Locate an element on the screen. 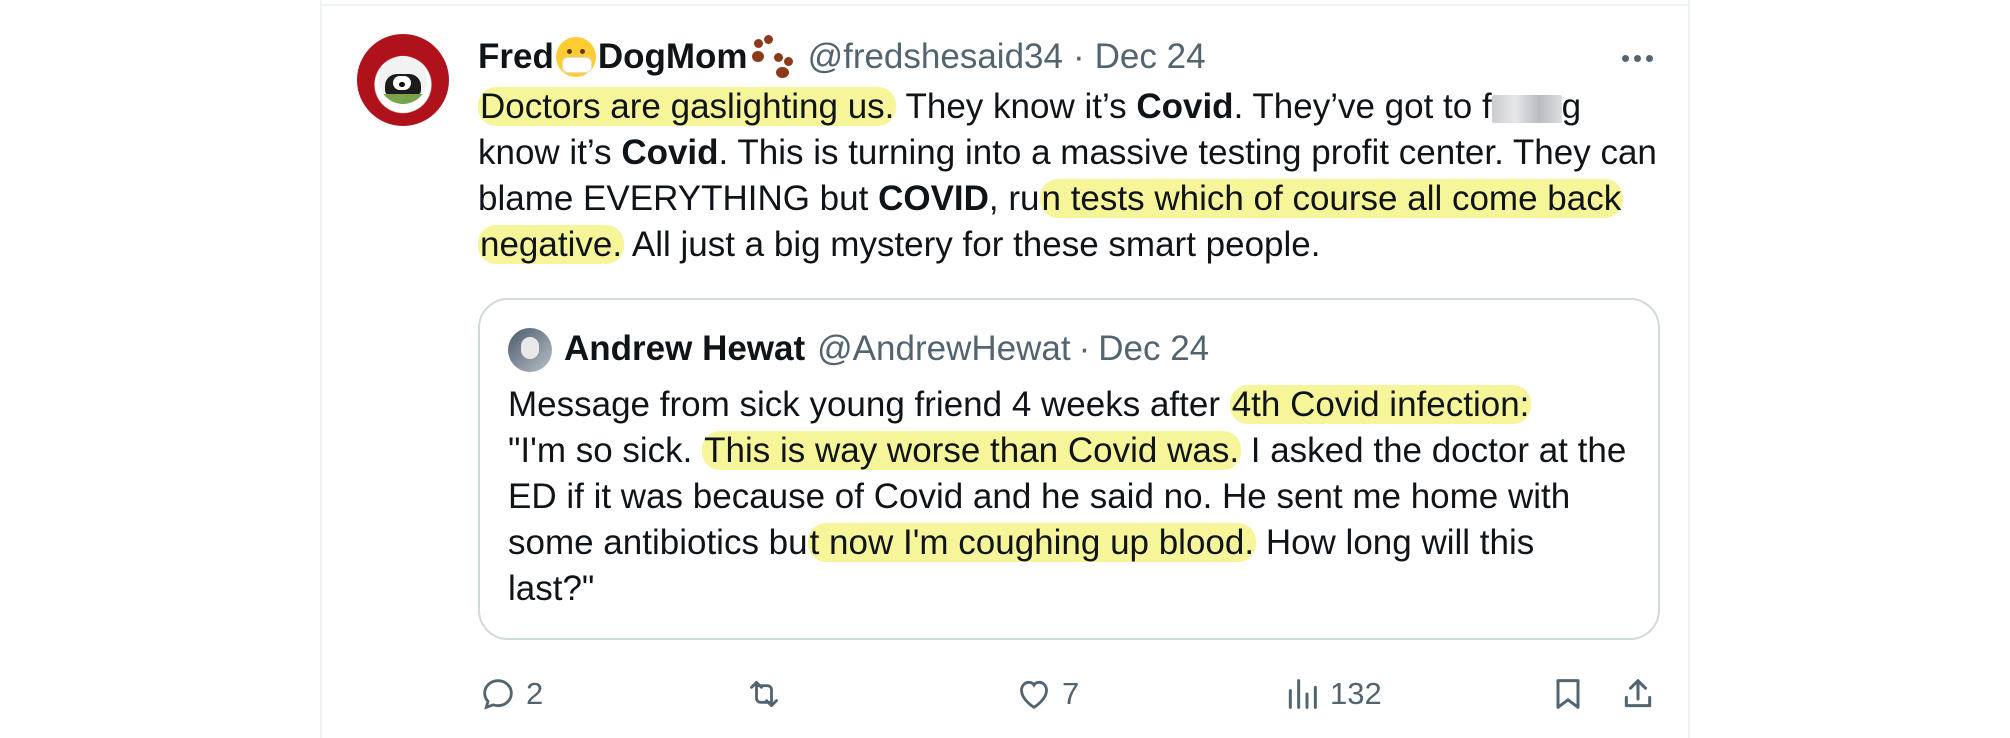  author-handle: @fredshesaid34 is located at coordinates (935, 57).